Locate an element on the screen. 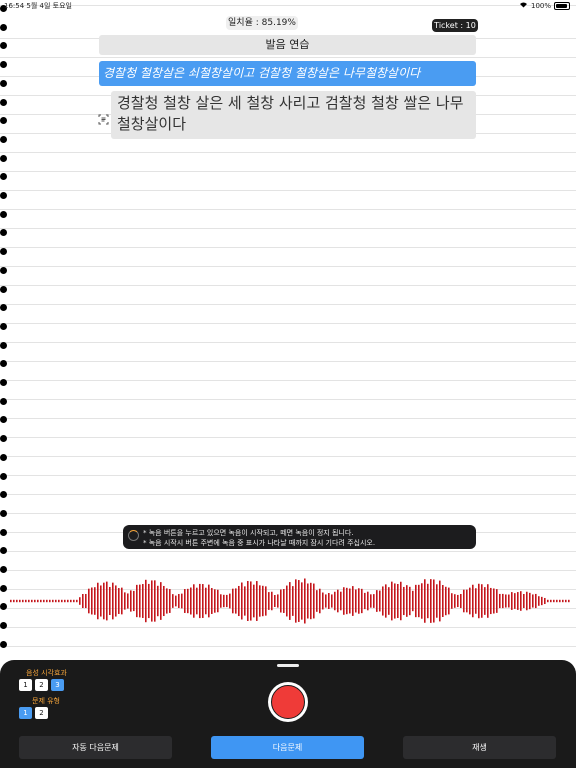 This screenshot has height=768, width=576. drag-handle is located at coordinates (288, 665).